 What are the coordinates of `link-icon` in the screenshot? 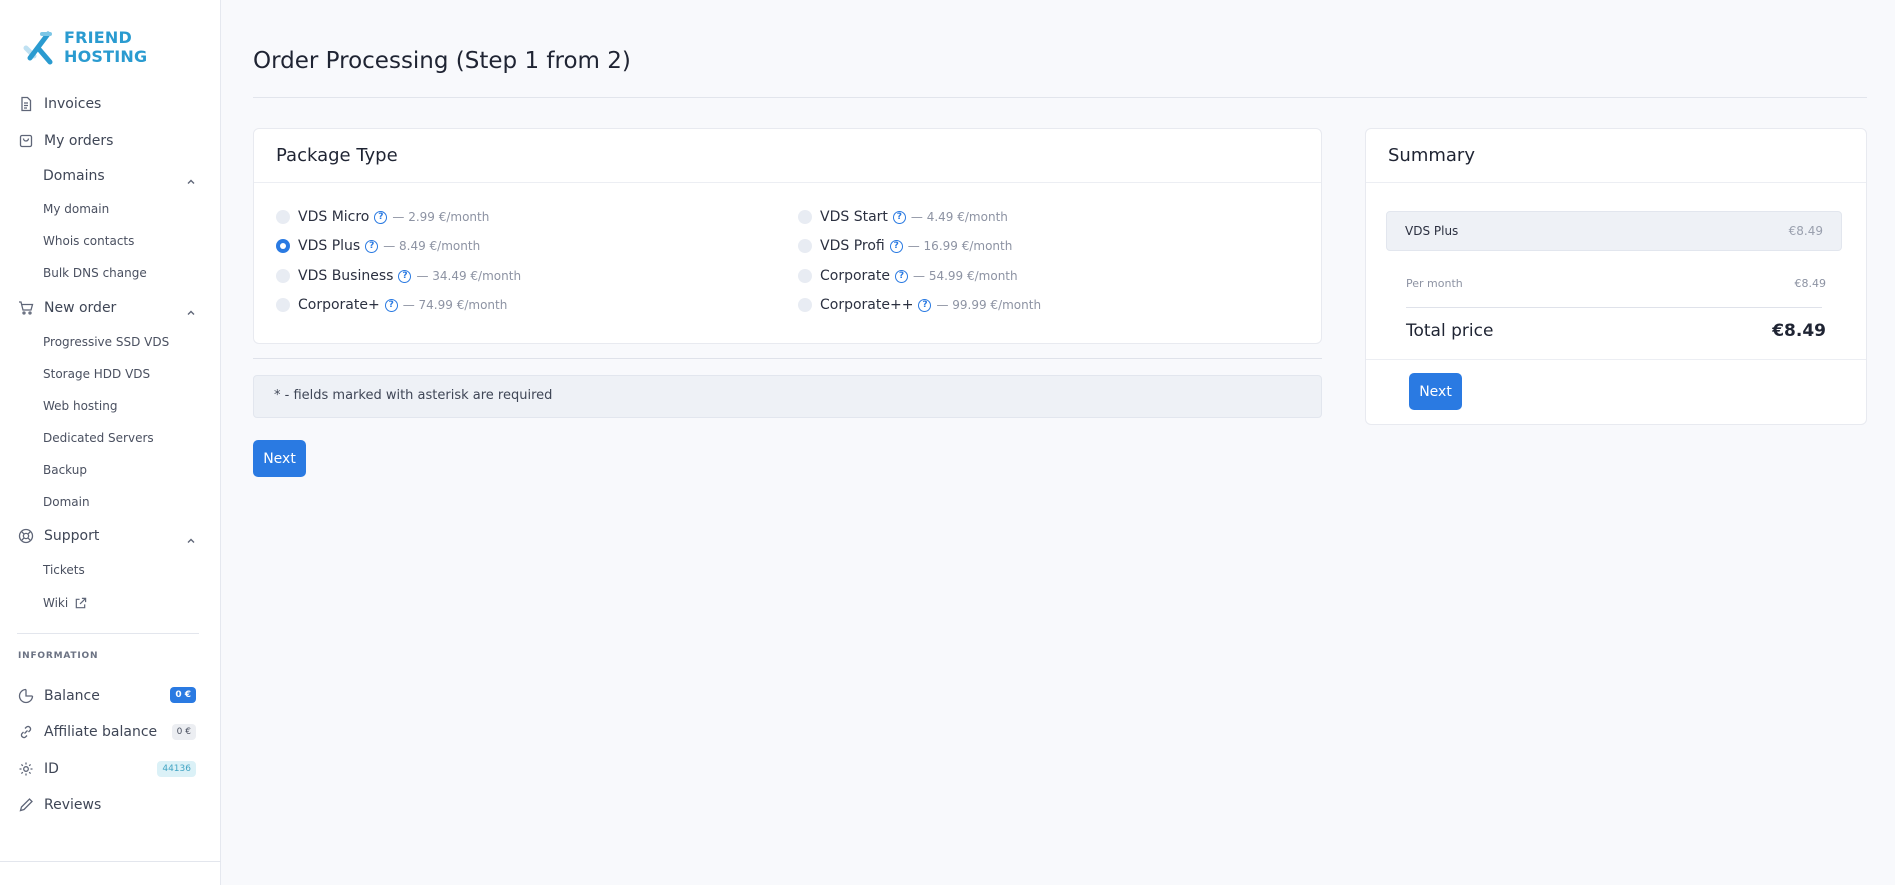 It's located at (26, 732).